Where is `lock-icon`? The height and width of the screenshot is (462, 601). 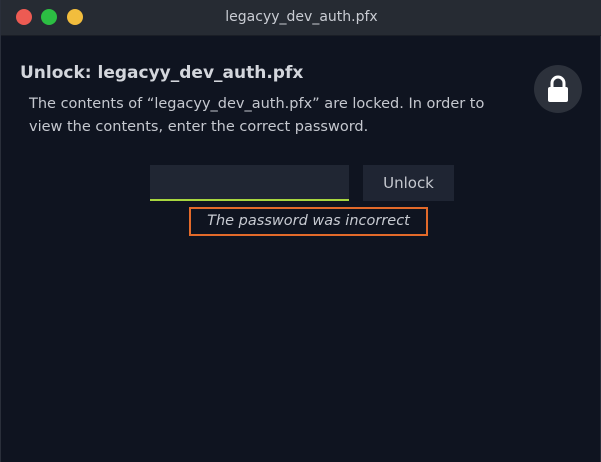 lock-icon is located at coordinates (558, 89).